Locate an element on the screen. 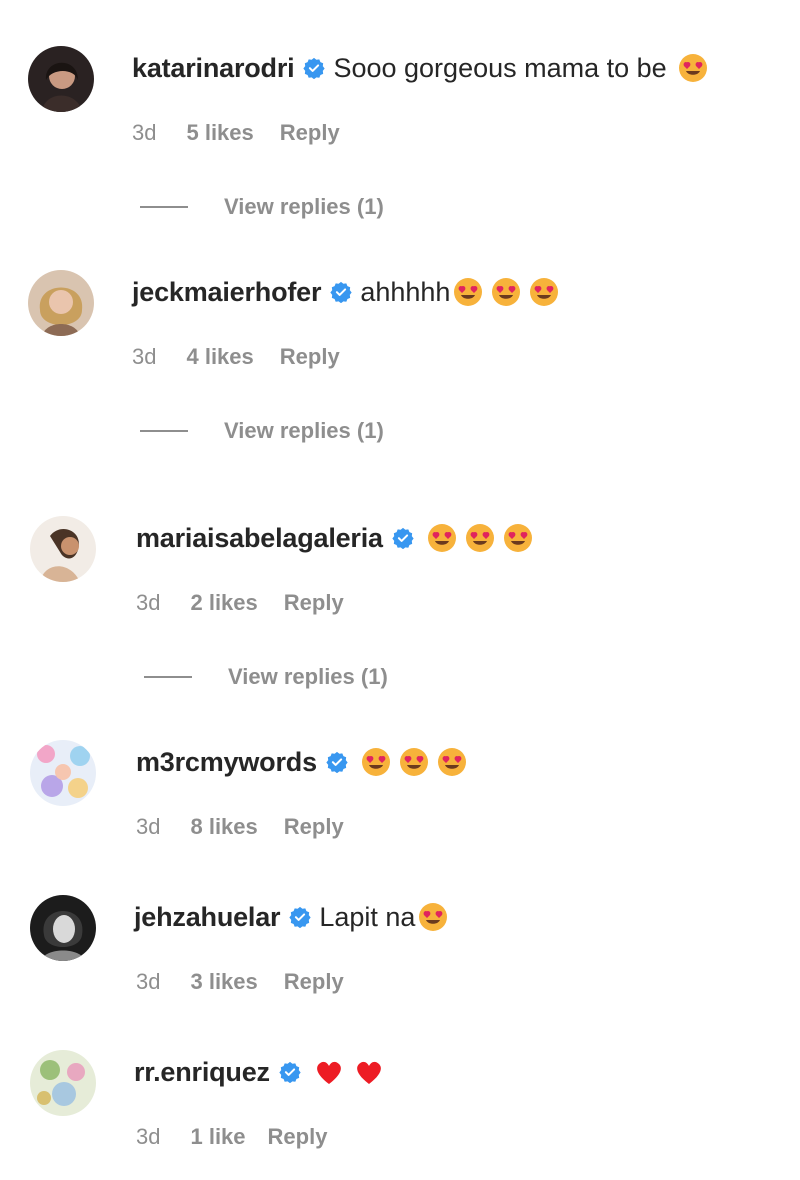 The width and height of the screenshot is (800, 1180). likes-count: 1 like is located at coordinates (217, 1137).